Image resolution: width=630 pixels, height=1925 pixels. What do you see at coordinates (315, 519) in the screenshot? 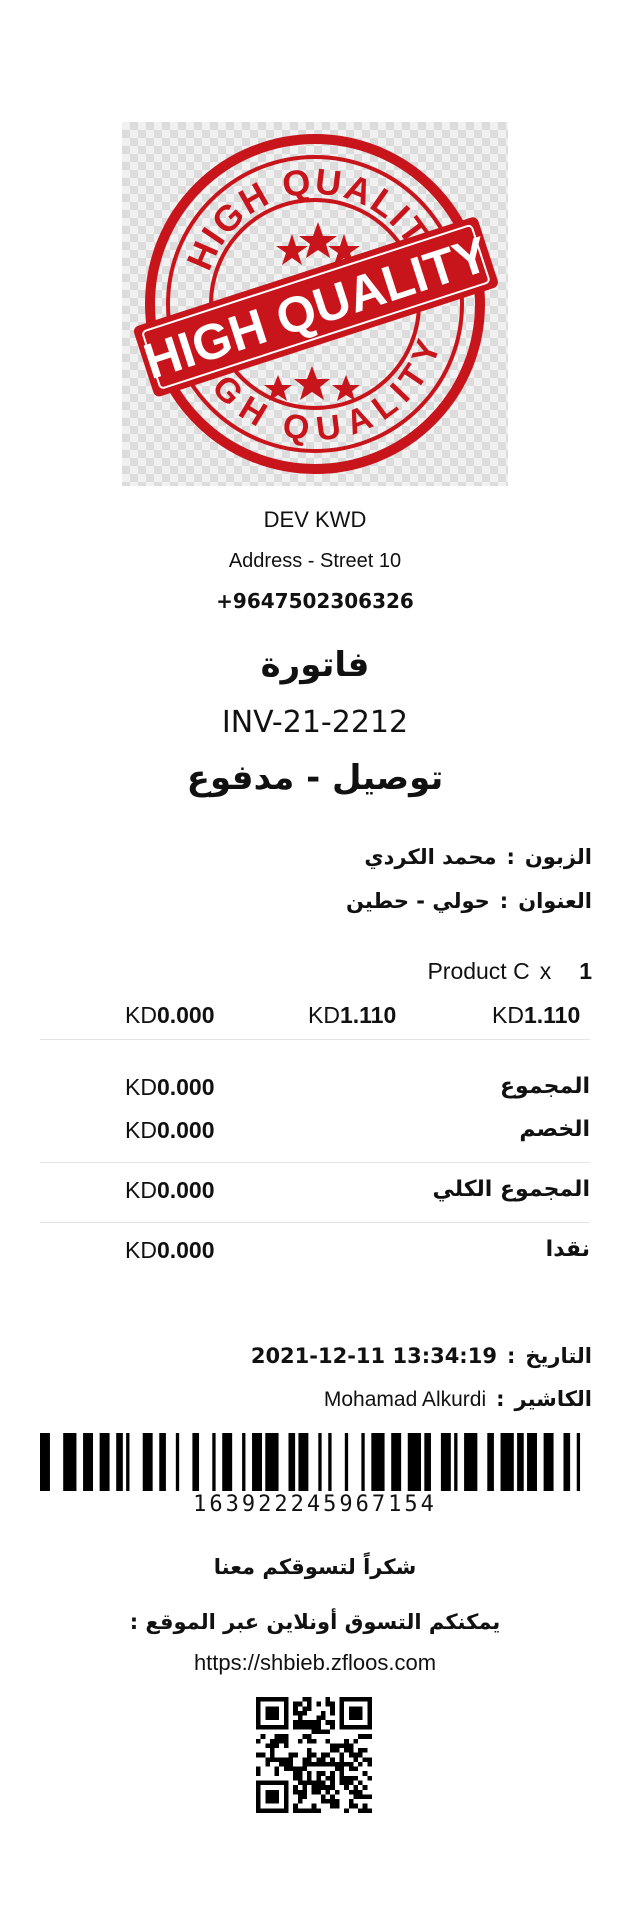
I see `store-name: DEV KWD` at bounding box center [315, 519].